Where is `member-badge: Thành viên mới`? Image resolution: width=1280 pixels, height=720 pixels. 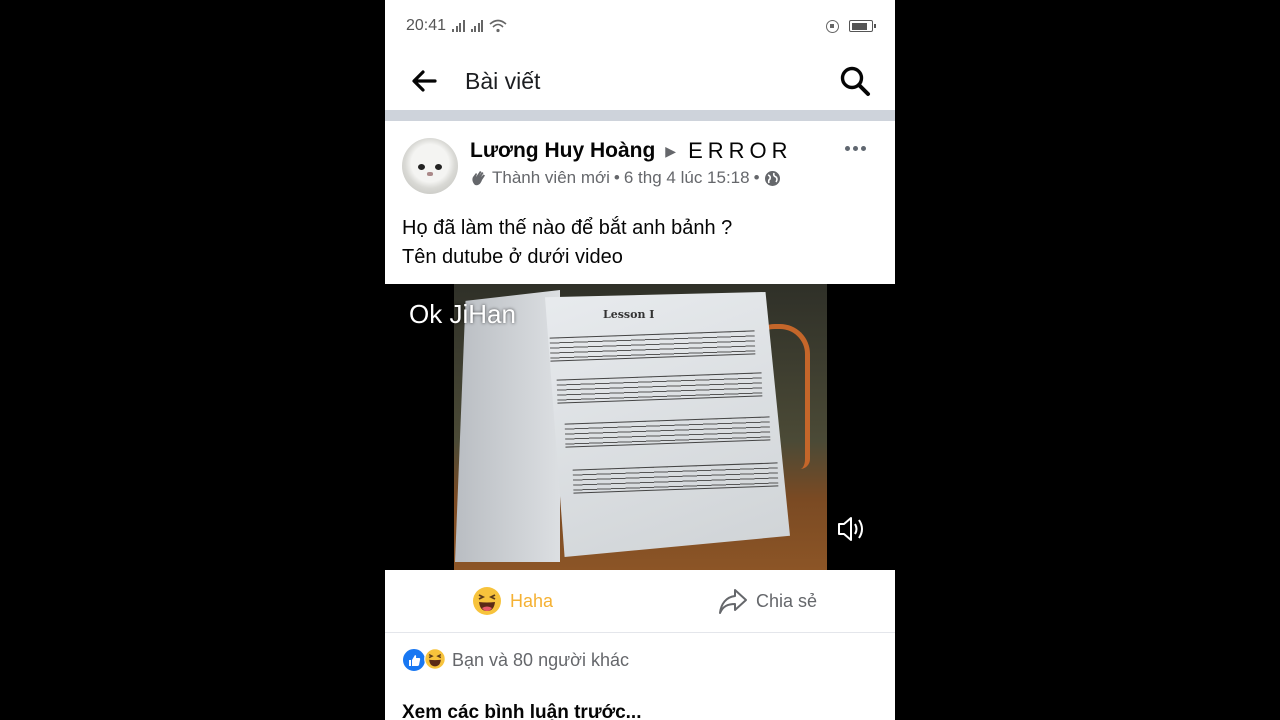
member-badge: Thành viên mới is located at coordinates (551, 177).